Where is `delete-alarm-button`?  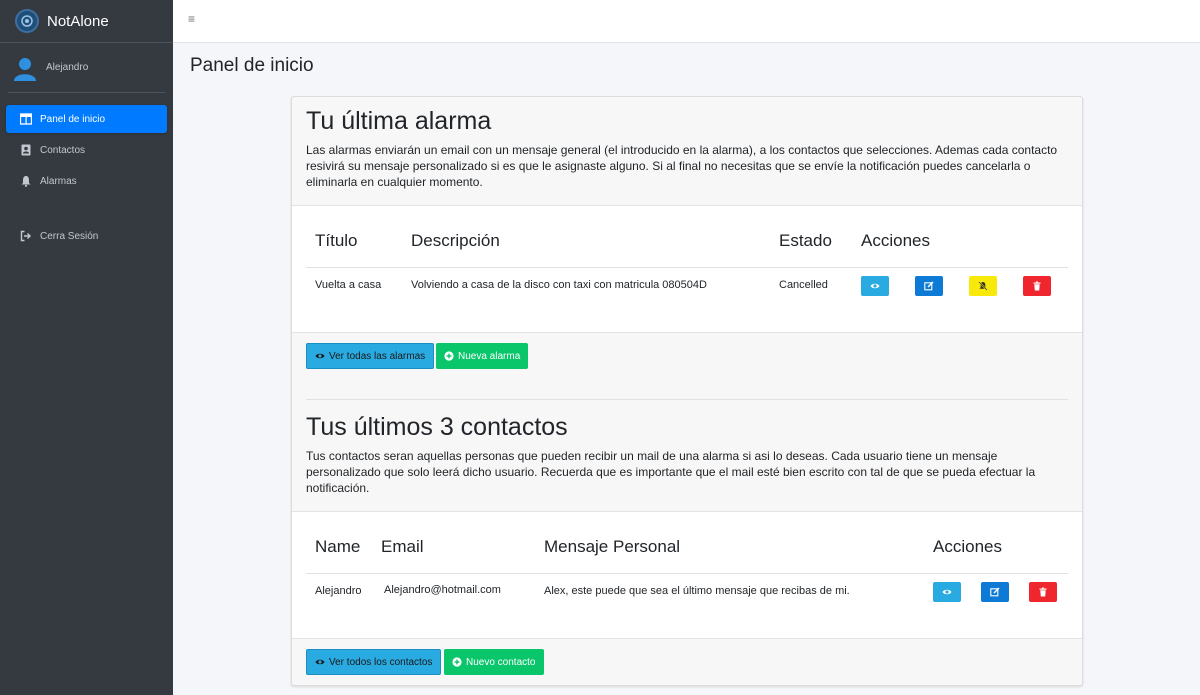 delete-alarm-button is located at coordinates (1037, 286).